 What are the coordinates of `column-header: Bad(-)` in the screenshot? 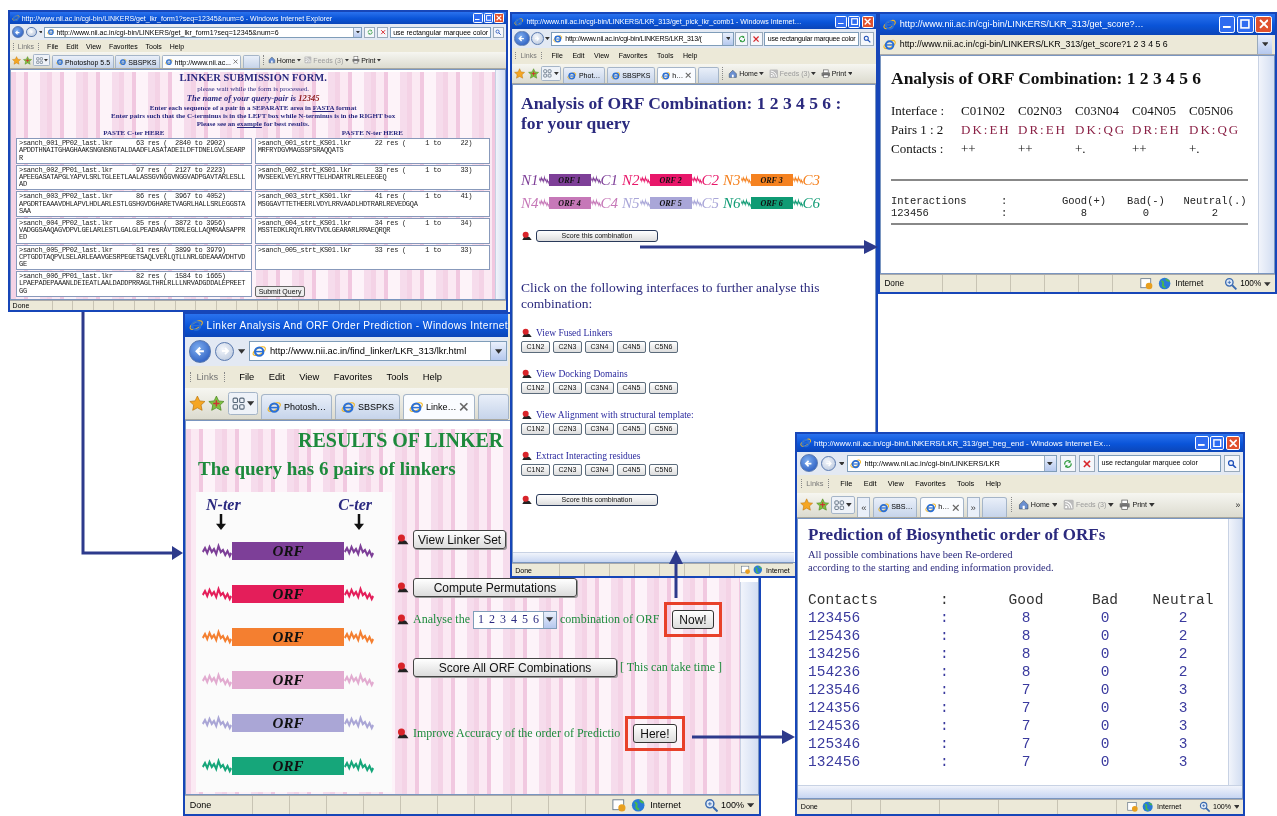 It's located at (1146, 200).